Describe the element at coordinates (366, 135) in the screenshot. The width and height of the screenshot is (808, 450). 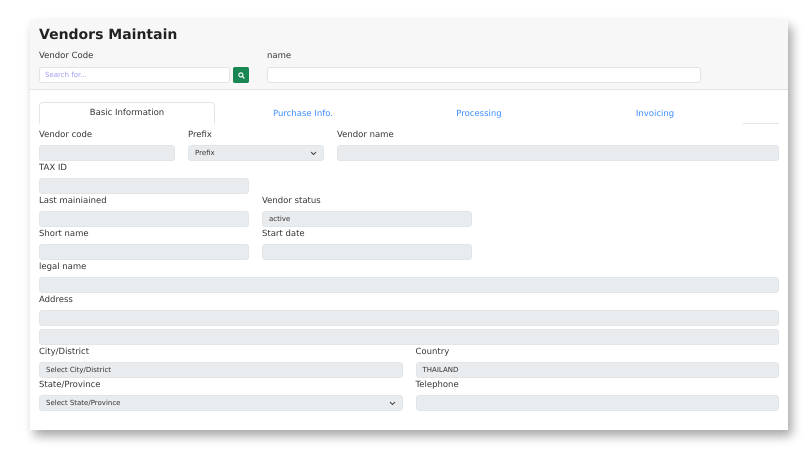
I see `field-label: Vendor name` at that location.